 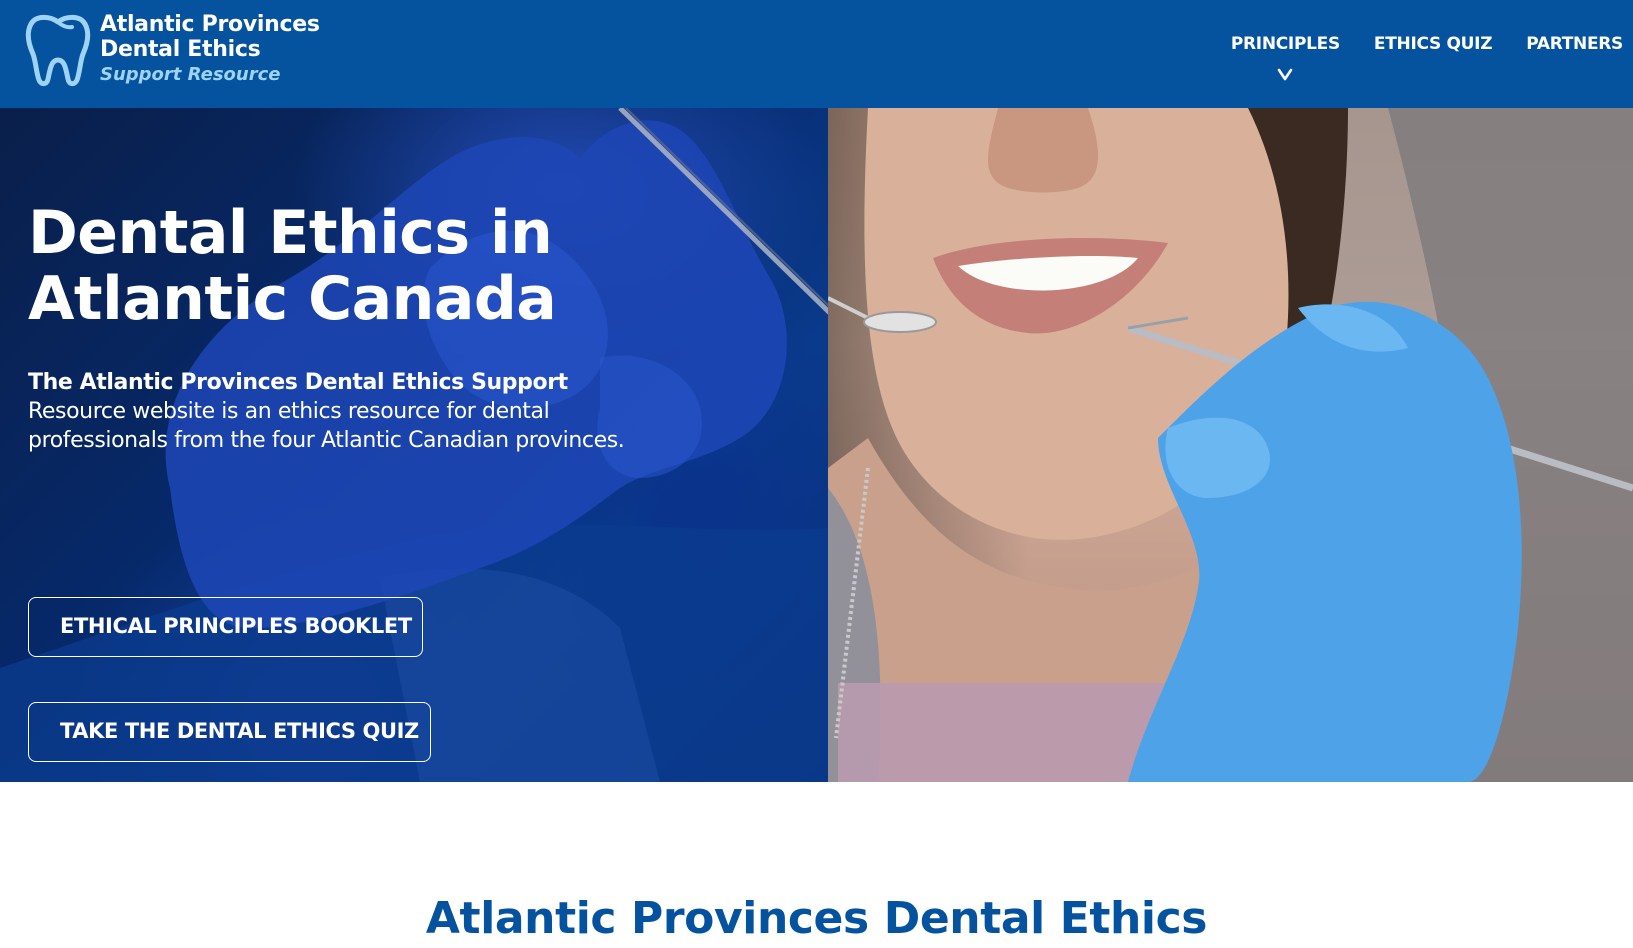 I want to click on main-nav: PRINCIPLES ETHICS QUIZ PARTNERS, so click(x=1423, y=54).